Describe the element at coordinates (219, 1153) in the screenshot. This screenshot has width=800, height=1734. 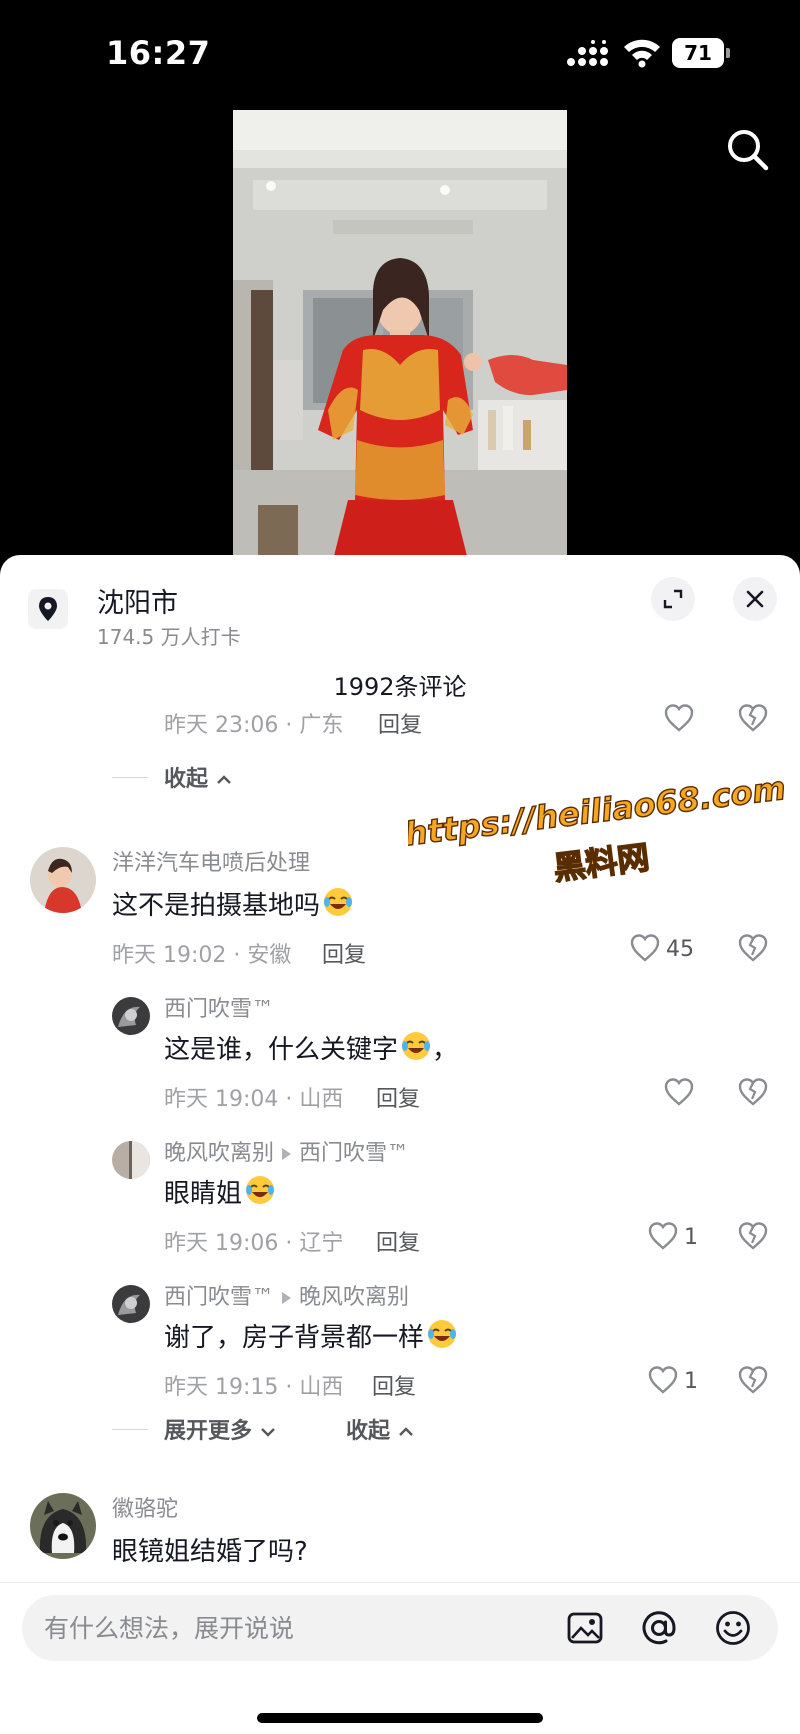
I see `reply-username: 晚风吹离别` at that location.